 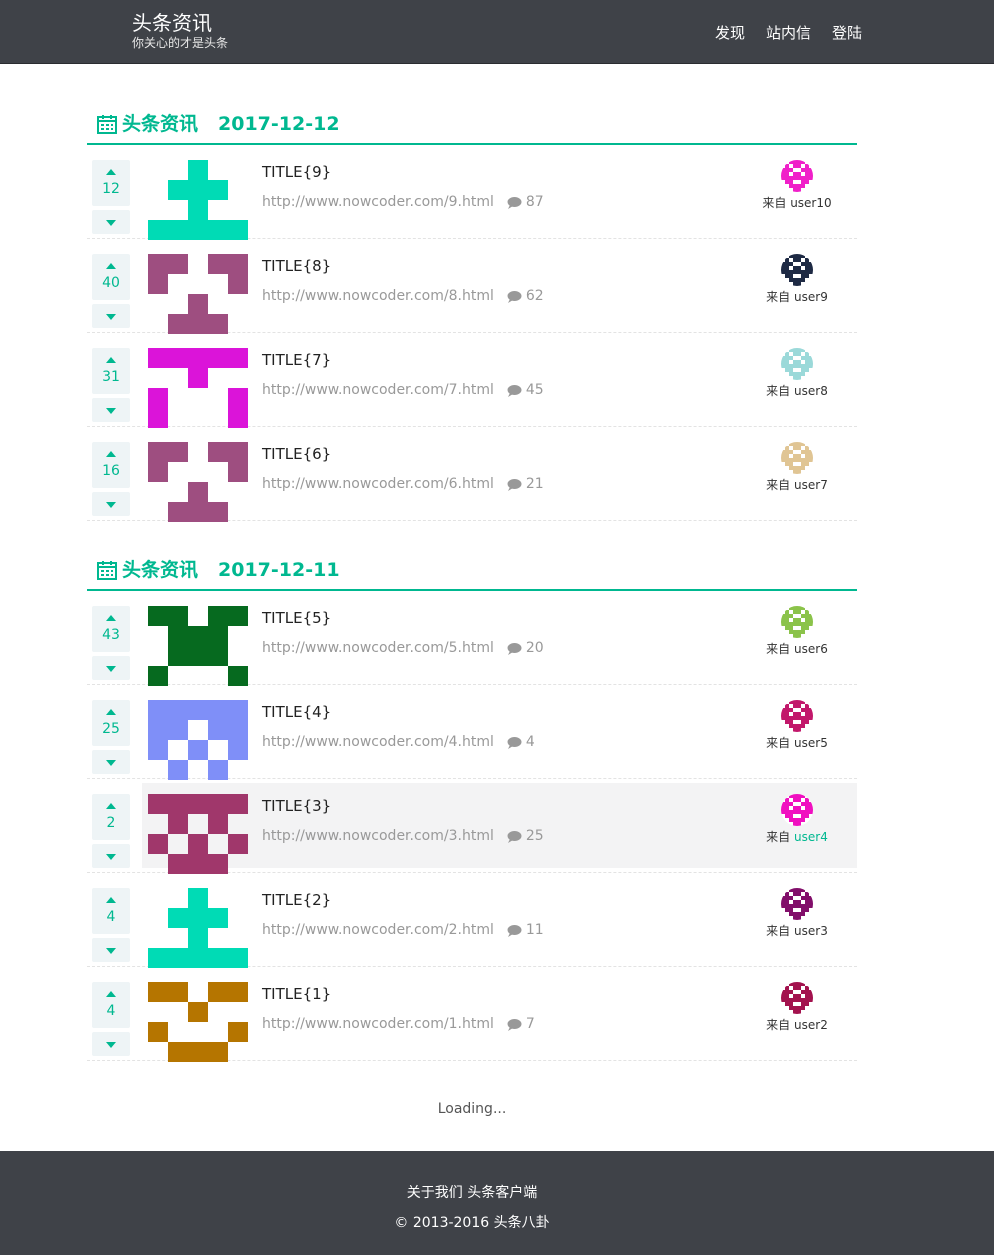 I want to click on author-line: 来自 user3, so click(x=797, y=931).